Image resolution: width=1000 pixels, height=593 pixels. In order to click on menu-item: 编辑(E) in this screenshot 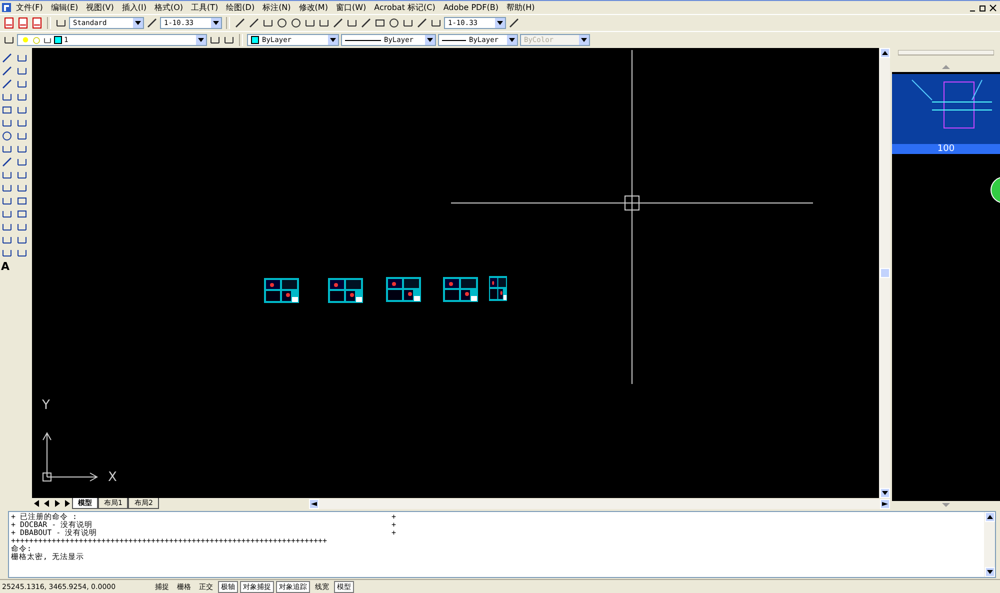, I will do `click(65, 7)`.